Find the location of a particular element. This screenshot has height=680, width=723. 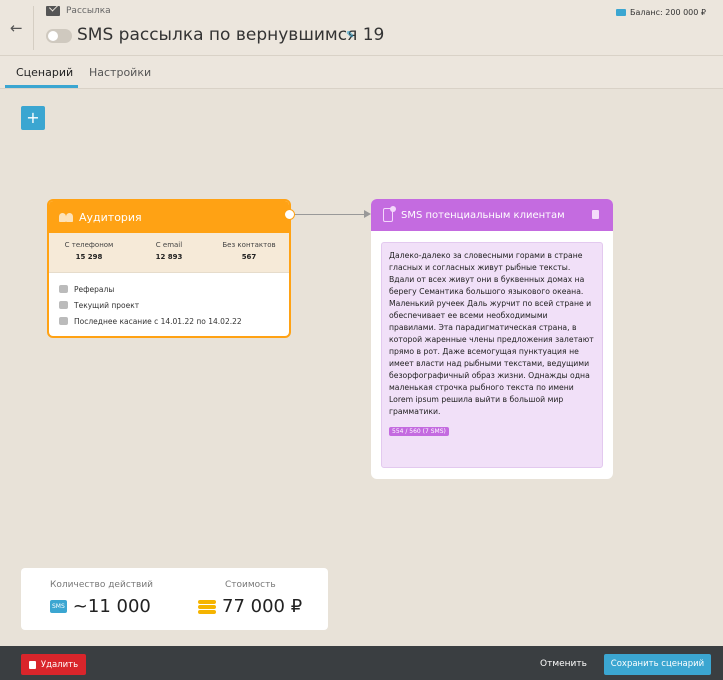

filter-label: Последнее касание с 14.01.22 по 14.02.22 is located at coordinates (158, 321).